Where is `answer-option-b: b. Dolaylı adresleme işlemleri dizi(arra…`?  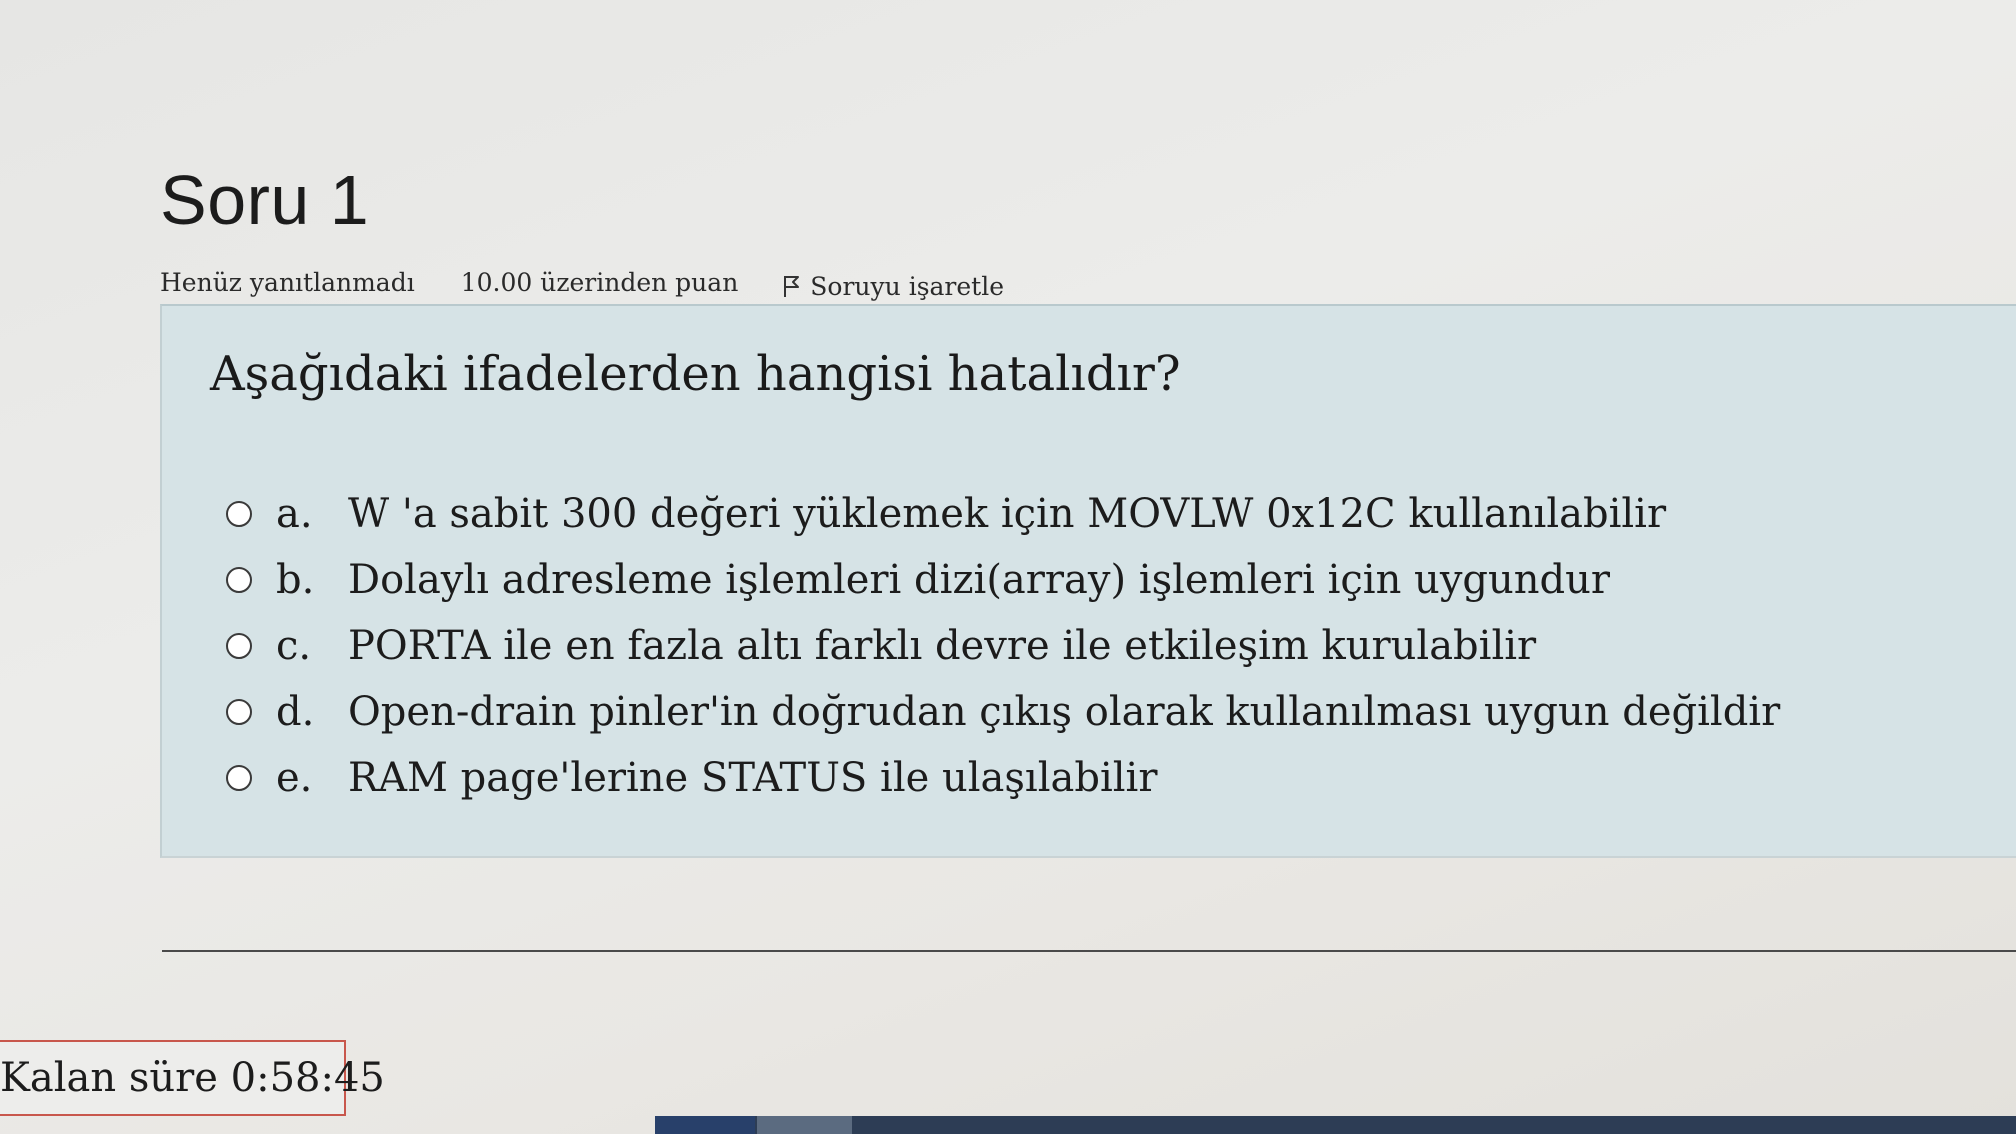 answer-option-b: b. Dolaylı adresleme işlemleri dizi(arra… is located at coordinates (1003, 580).